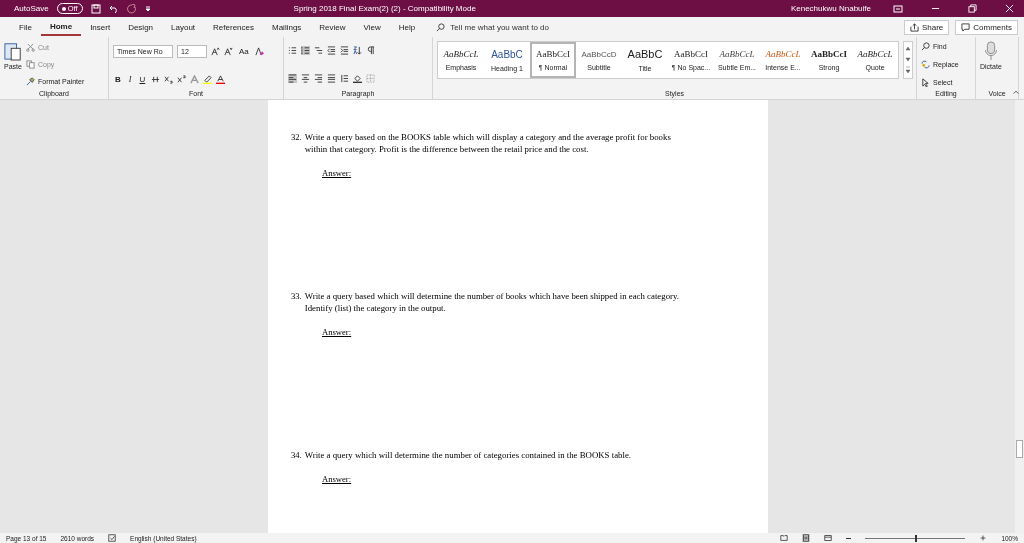  What do you see at coordinates (344, 51) in the screenshot?
I see `increase-indent-icon` at bounding box center [344, 51].